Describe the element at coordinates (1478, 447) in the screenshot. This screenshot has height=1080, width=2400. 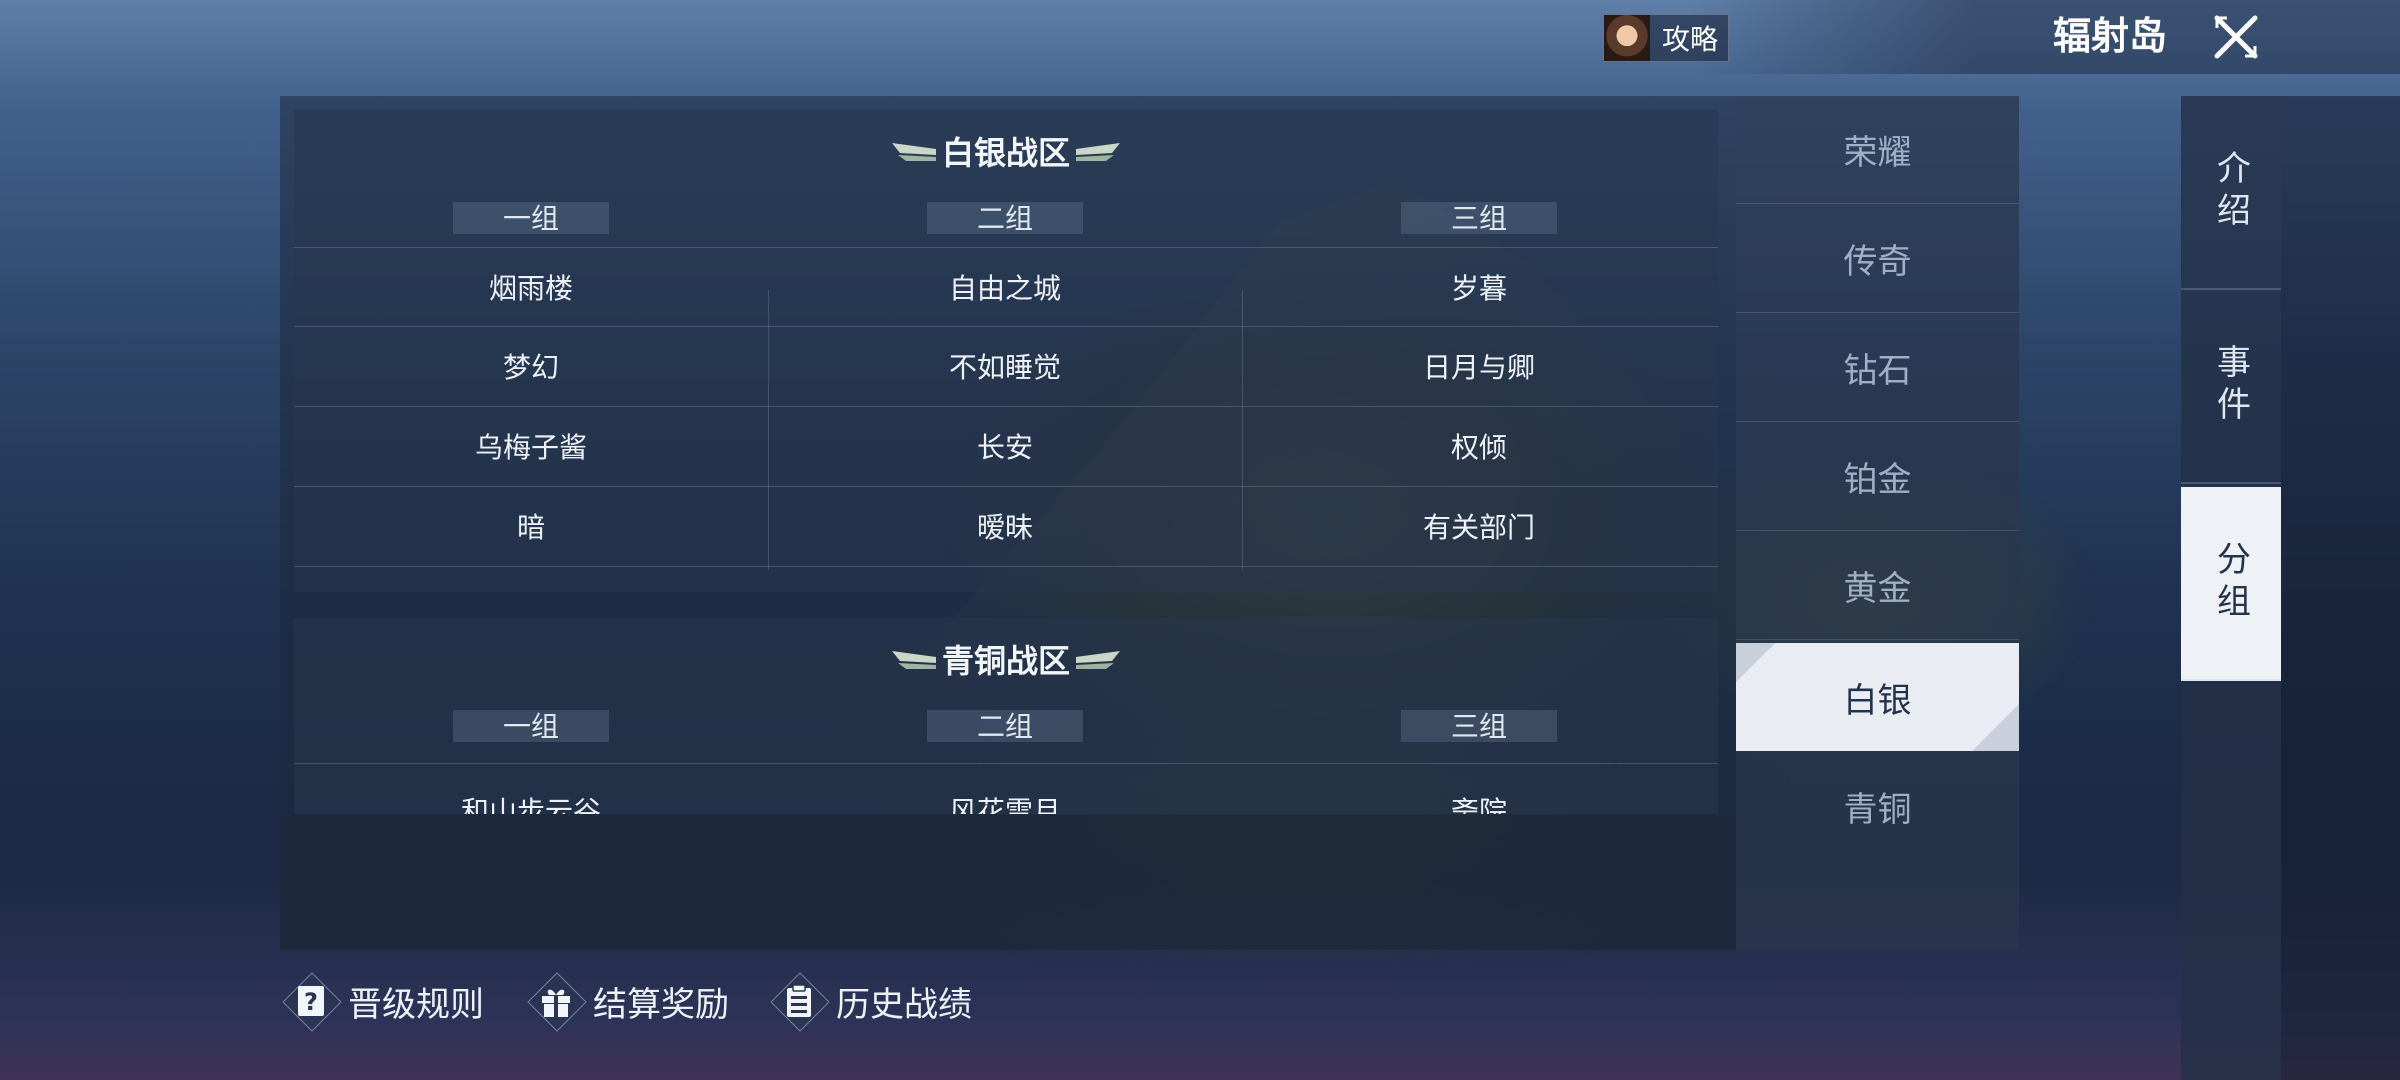
I see `group-cell: 权倾` at that location.